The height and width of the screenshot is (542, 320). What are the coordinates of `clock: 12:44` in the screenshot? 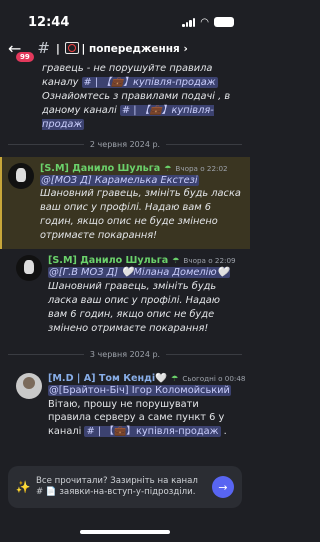 It's located at (49, 22).